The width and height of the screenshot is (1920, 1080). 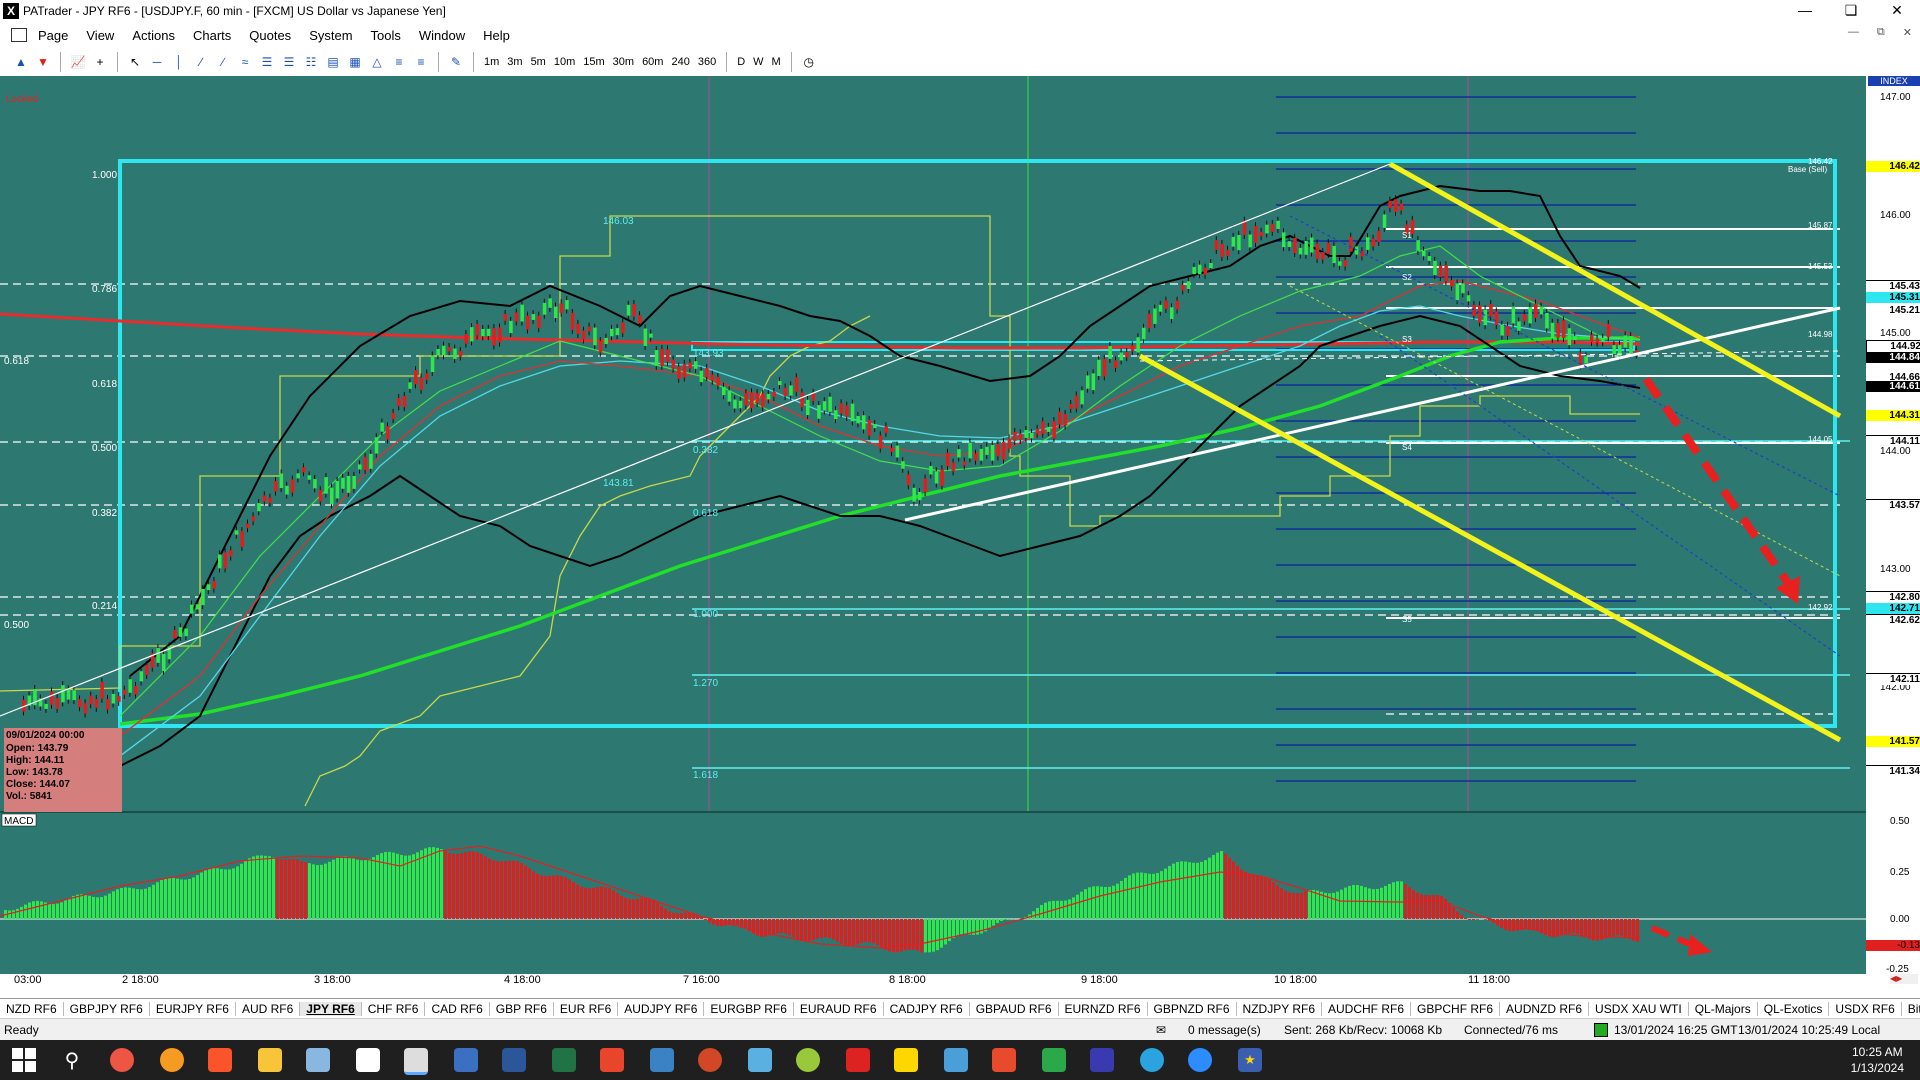 What do you see at coordinates (21, 62) in the screenshot?
I see `buy-arrow-icon: ▲` at bounding box center [21, 62].